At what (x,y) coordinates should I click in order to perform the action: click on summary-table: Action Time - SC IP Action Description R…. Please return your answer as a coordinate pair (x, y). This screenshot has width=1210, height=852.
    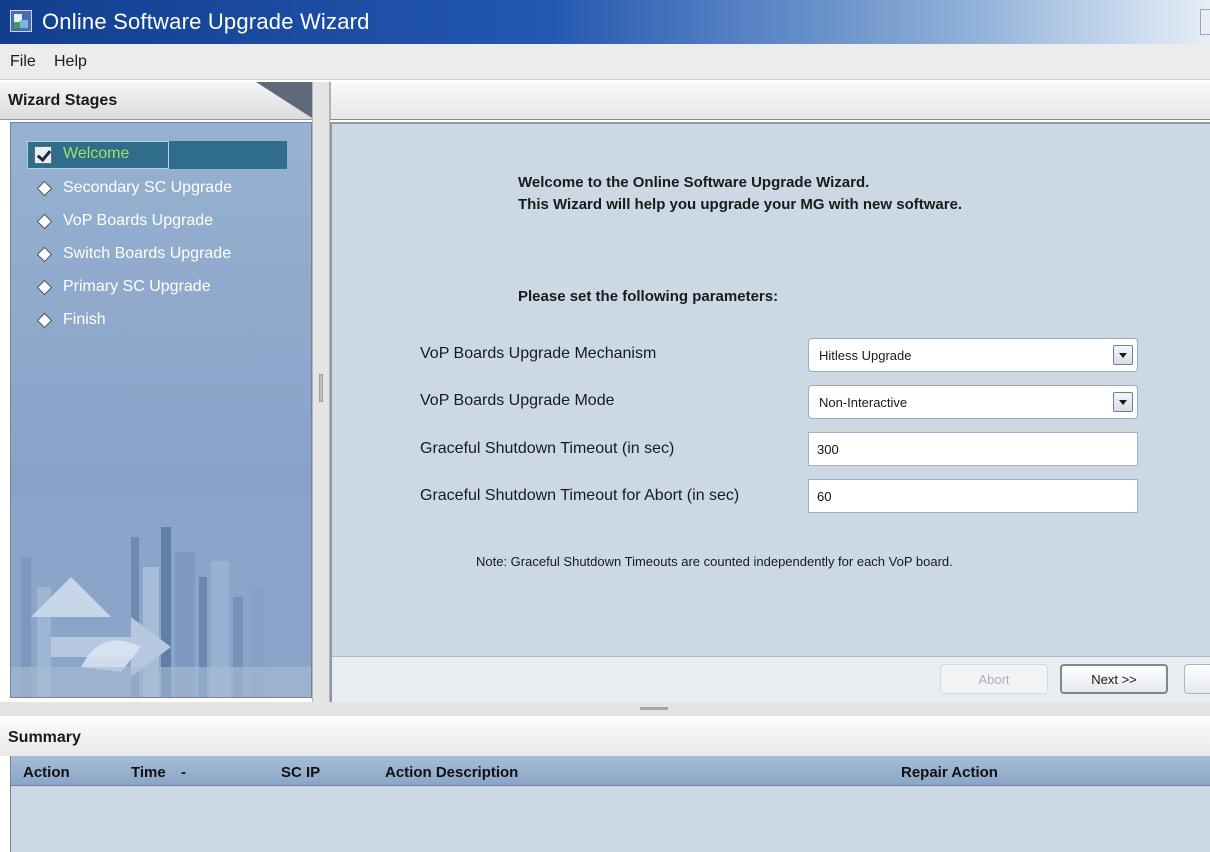
    Looking at the image, I should click on (610, 804).